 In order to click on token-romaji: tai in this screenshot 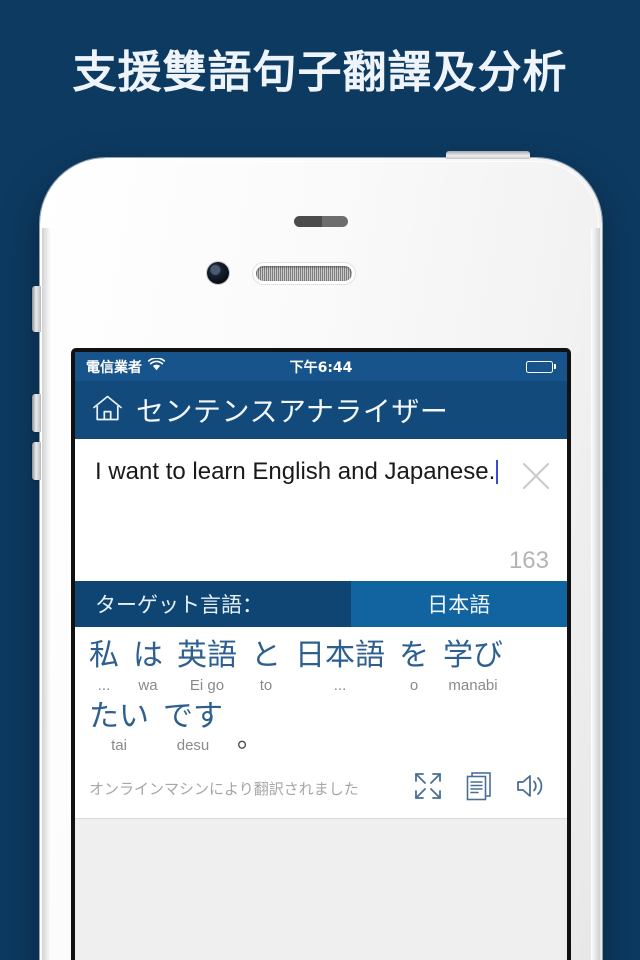, I will do `click(119, 745)`.